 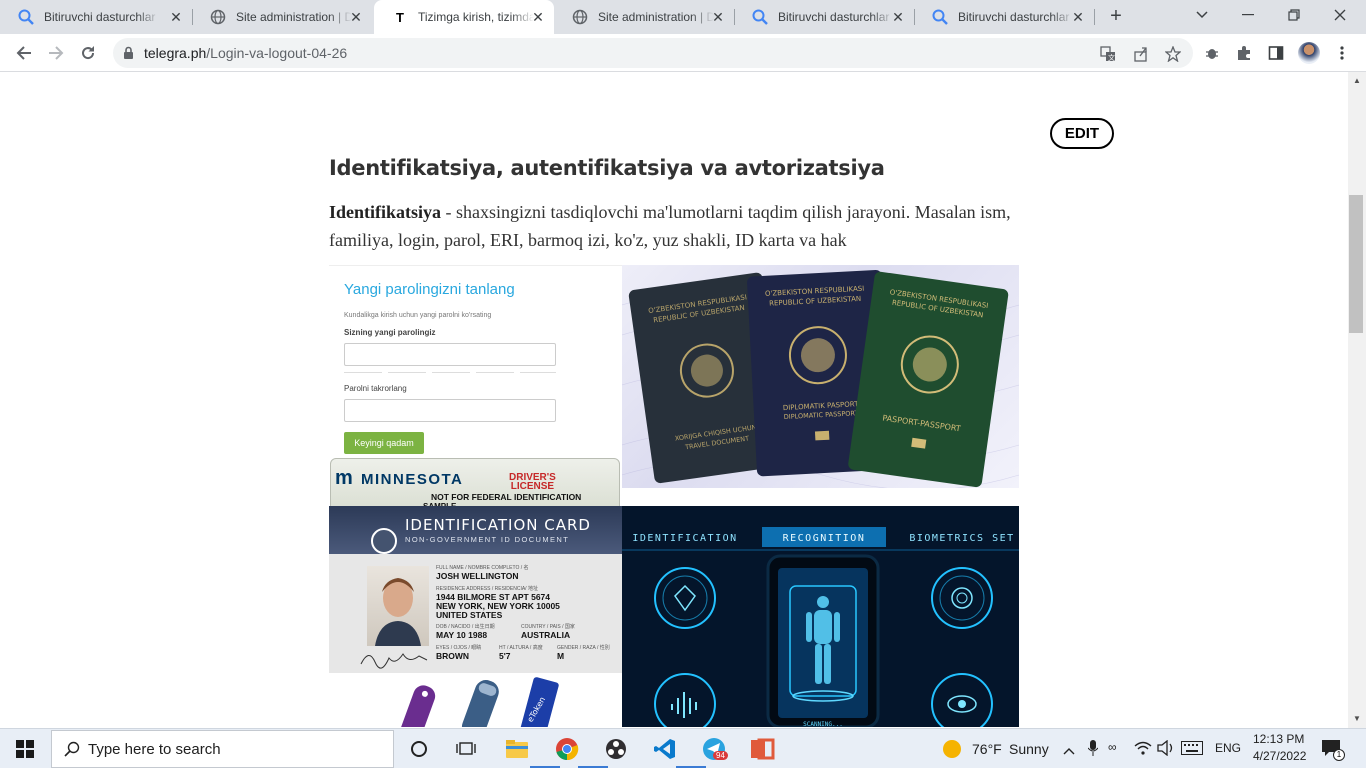 I want to click on menu-kebab-icon, so click(x=1342, y=53).